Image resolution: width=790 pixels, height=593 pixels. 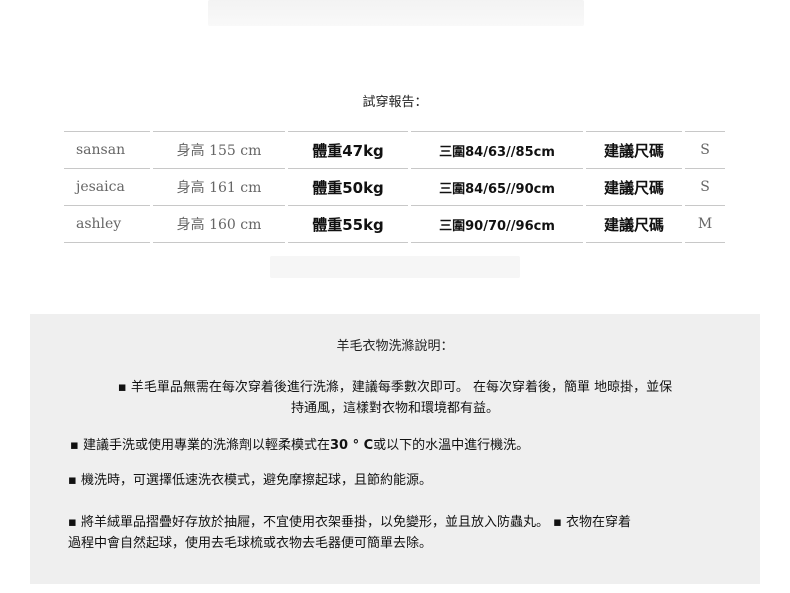 I want to click on model-height: 身高 161 cm, so click(x=219, y=186).